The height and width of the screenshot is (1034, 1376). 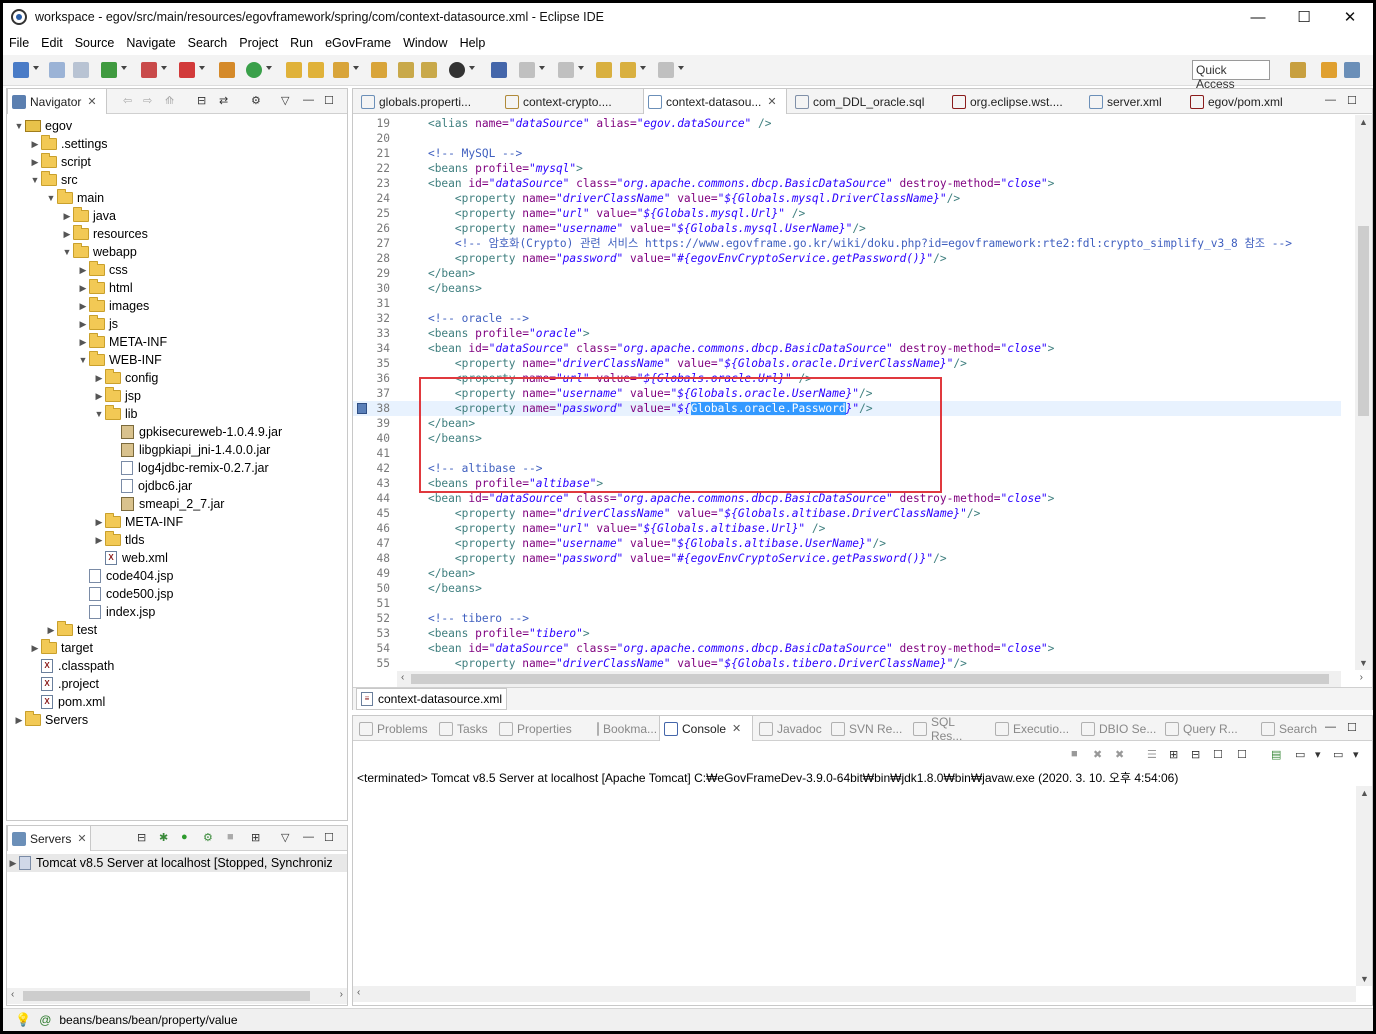 What do you see at coordinates (208, 43) in the screenshot?
I see `menu-item-search: Search` at bounding box center [208, 43].